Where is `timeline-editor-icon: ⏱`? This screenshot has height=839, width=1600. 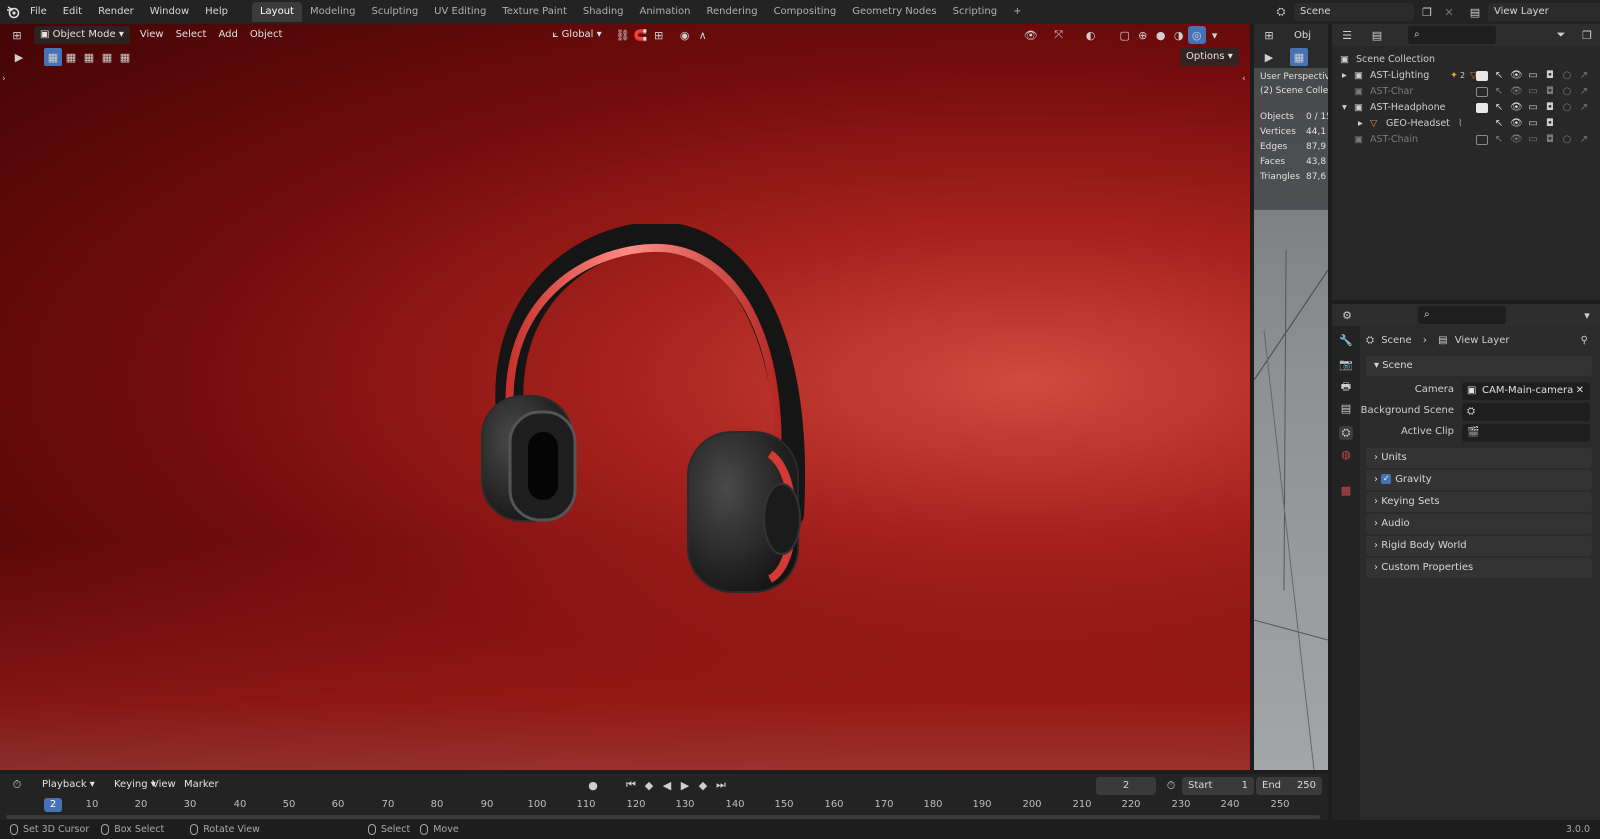 timeline-editor-icon: ⏱ is located at coordinates (17, 785).